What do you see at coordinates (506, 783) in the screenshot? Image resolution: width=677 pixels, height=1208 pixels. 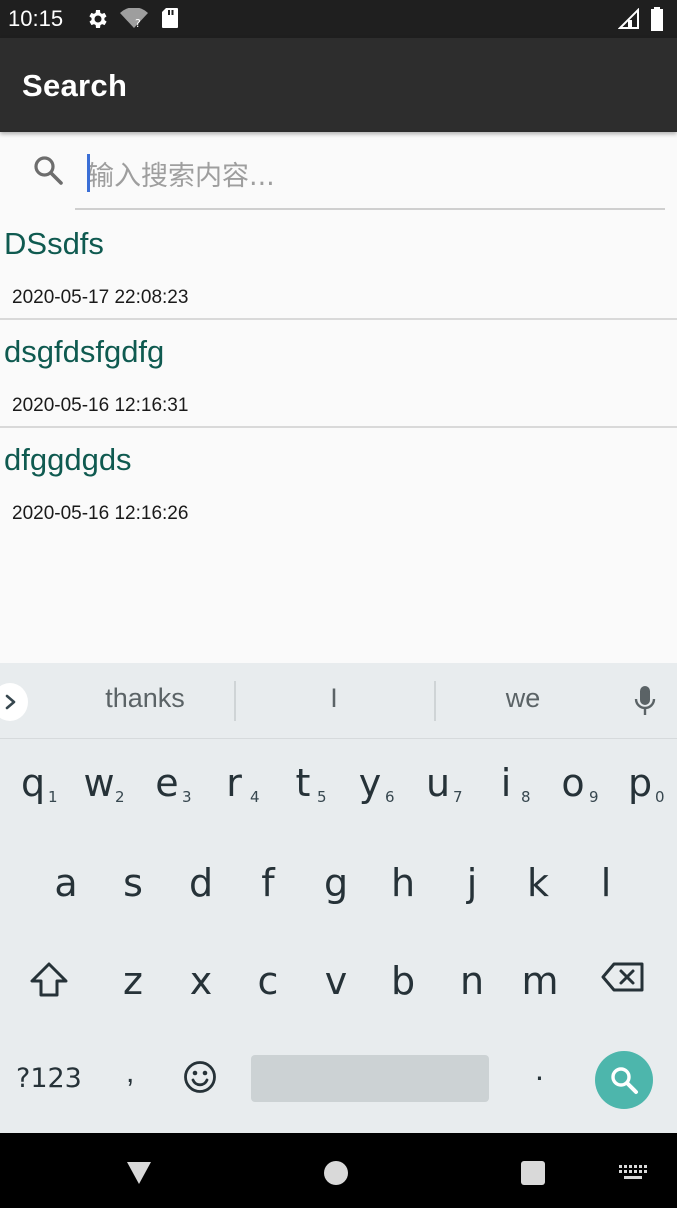 I see `key-i: i8` at bounding box center [506, 783].